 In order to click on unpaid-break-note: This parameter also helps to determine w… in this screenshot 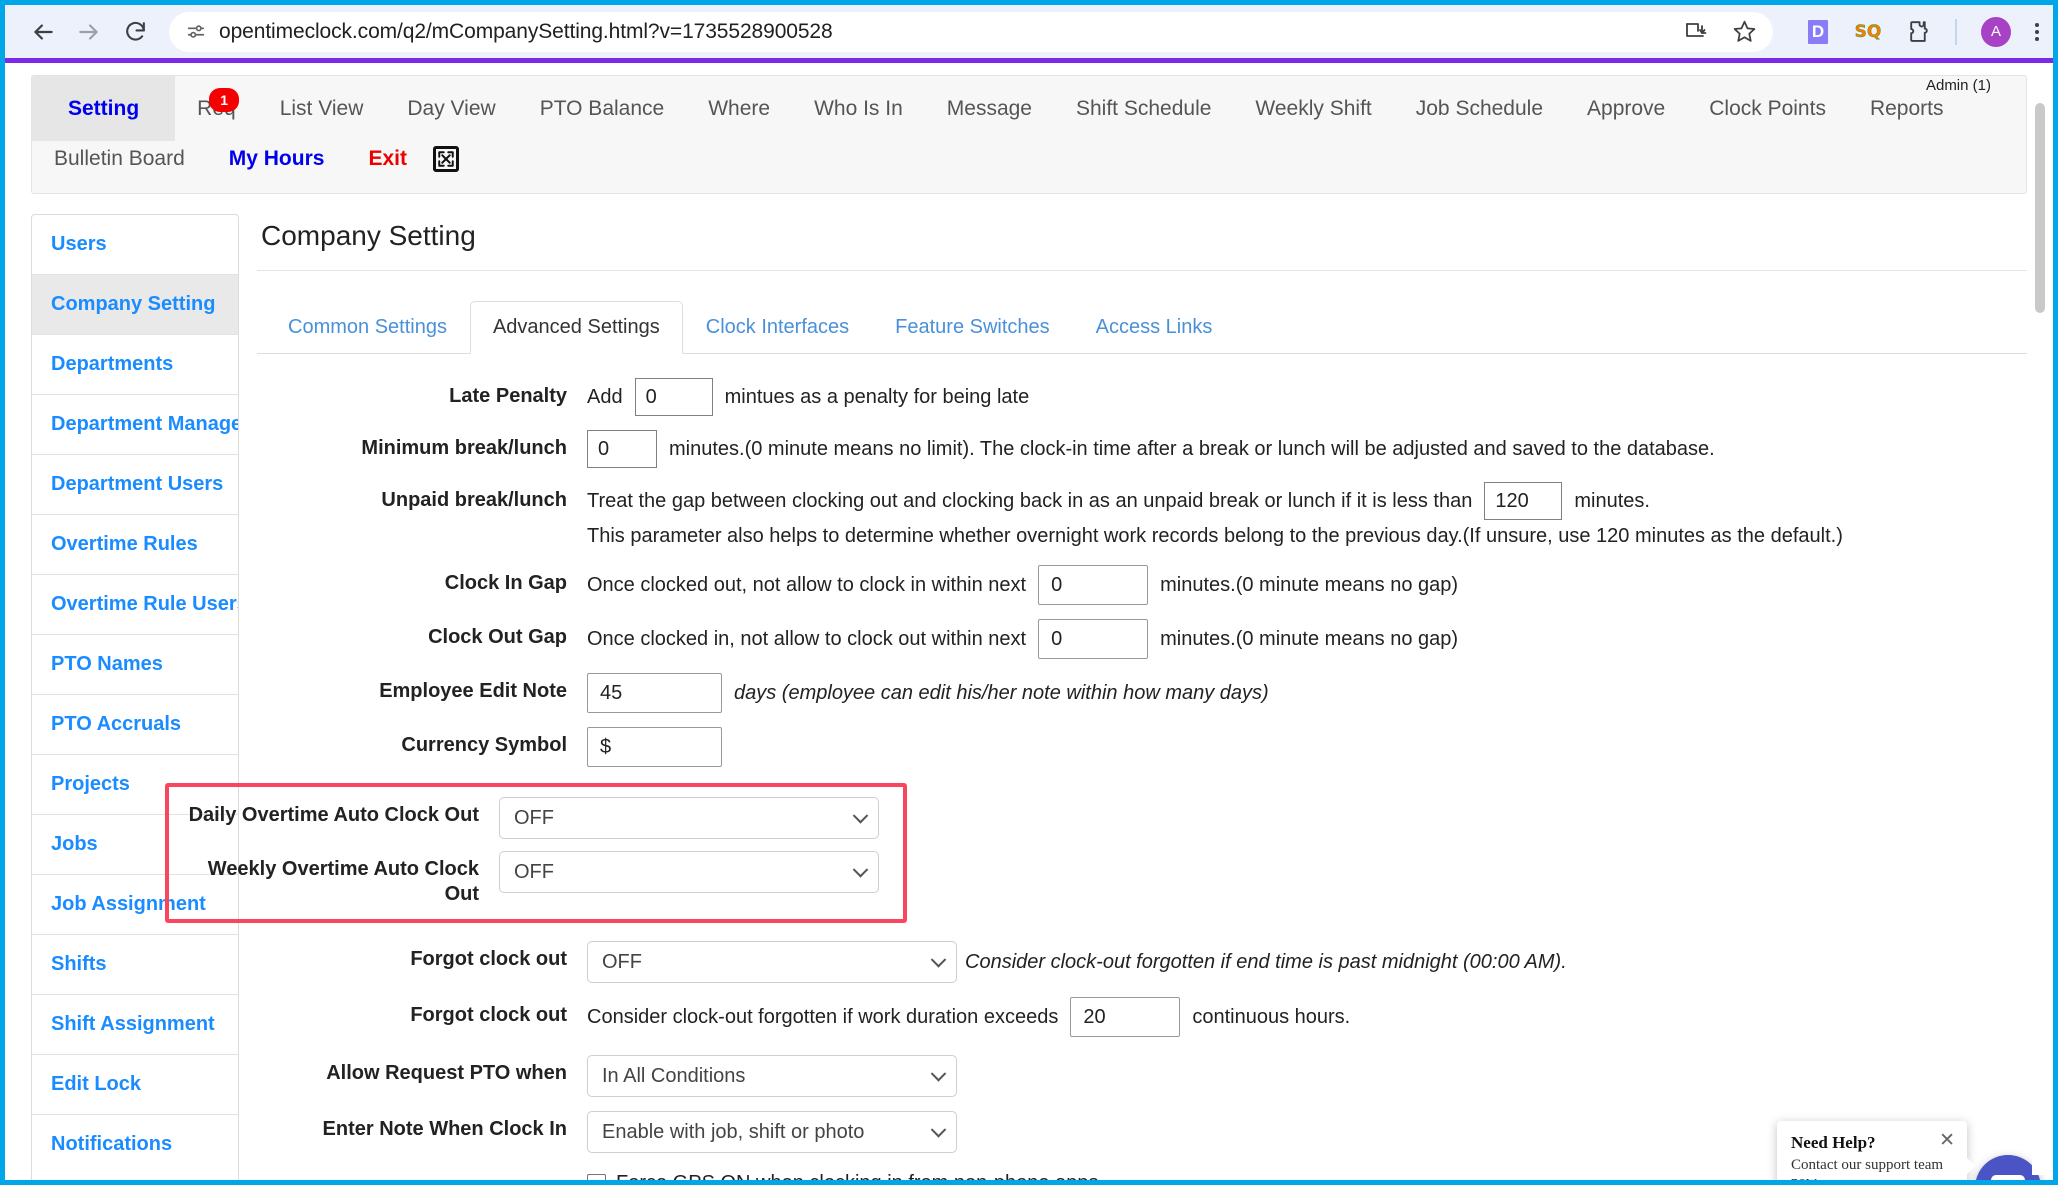, I will do `click(1215, 536)`.